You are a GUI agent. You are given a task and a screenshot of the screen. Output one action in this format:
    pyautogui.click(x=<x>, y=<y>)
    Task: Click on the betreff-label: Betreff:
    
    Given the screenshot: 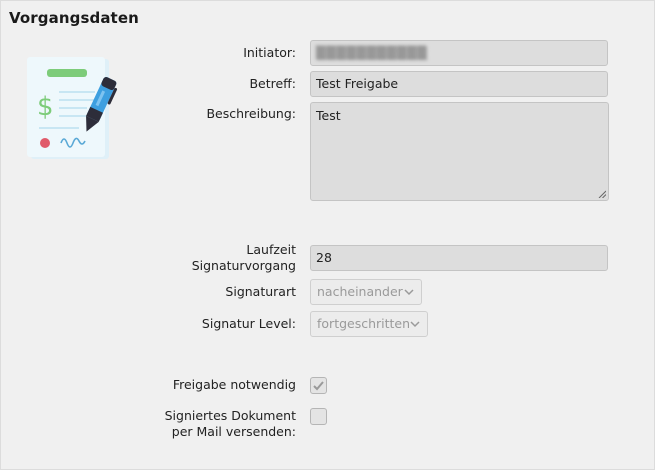 What is the action you would take?
    pyautogui.click(x=272, y=83)
    